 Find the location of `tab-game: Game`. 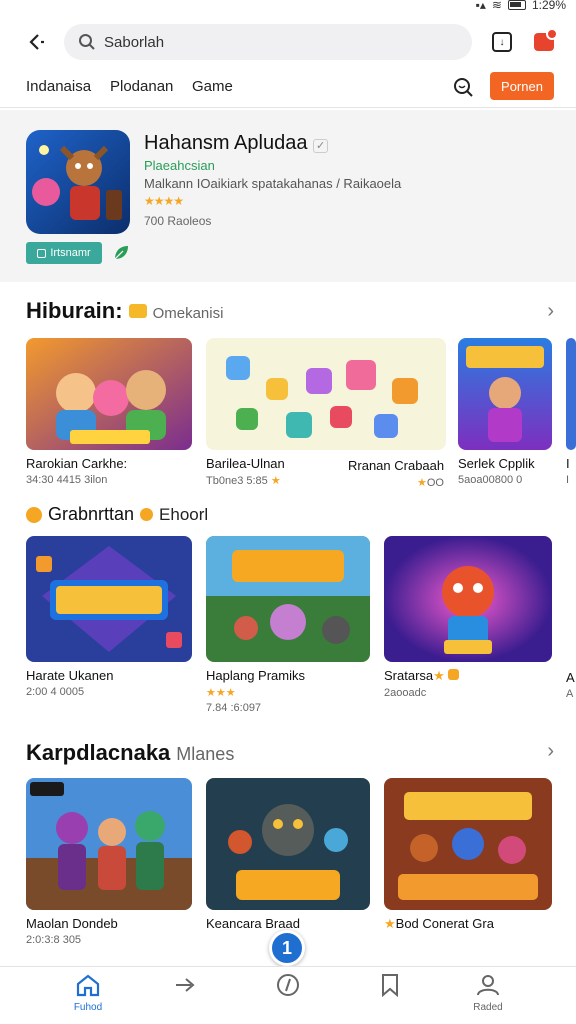

tab-game: Game is located at coordinates (212, 86).